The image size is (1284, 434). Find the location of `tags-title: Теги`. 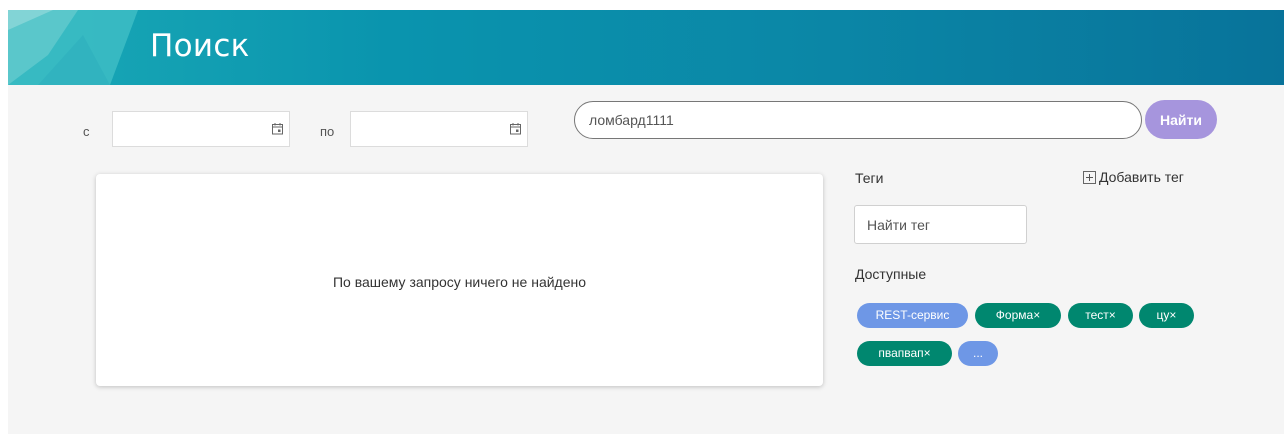

tags-title: Теги is located at coordinates (869, 178).